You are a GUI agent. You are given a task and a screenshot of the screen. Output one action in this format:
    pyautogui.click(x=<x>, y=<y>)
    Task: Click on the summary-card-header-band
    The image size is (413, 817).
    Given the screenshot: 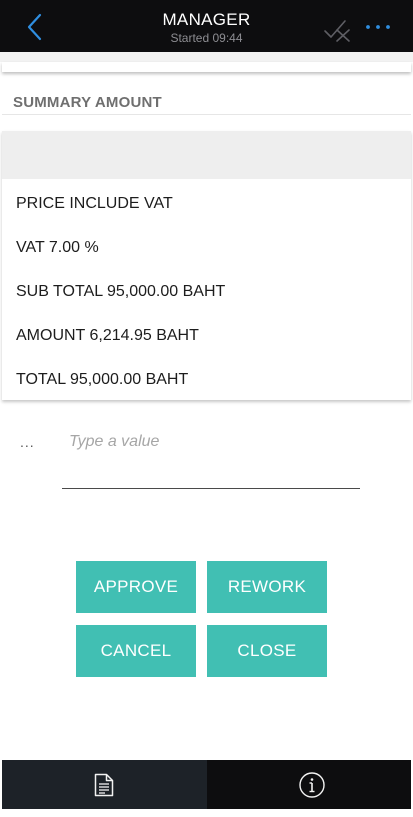 What is the action you would take?
    pyautogui.click(x=206, y=155)
    